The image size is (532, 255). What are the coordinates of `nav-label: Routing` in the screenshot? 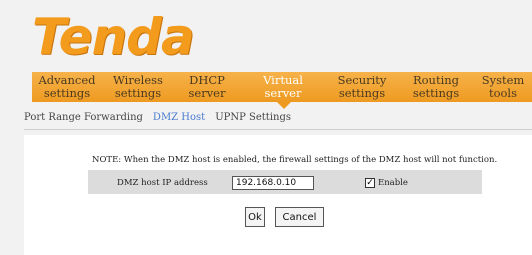 It's located at (436, 80).